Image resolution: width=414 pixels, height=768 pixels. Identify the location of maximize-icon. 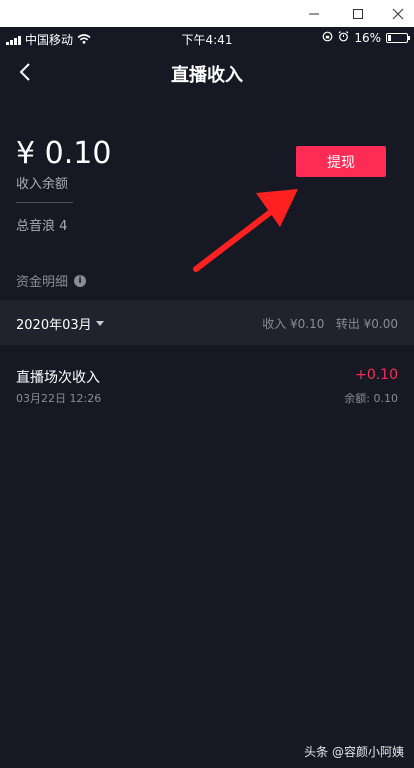
(358, 13).